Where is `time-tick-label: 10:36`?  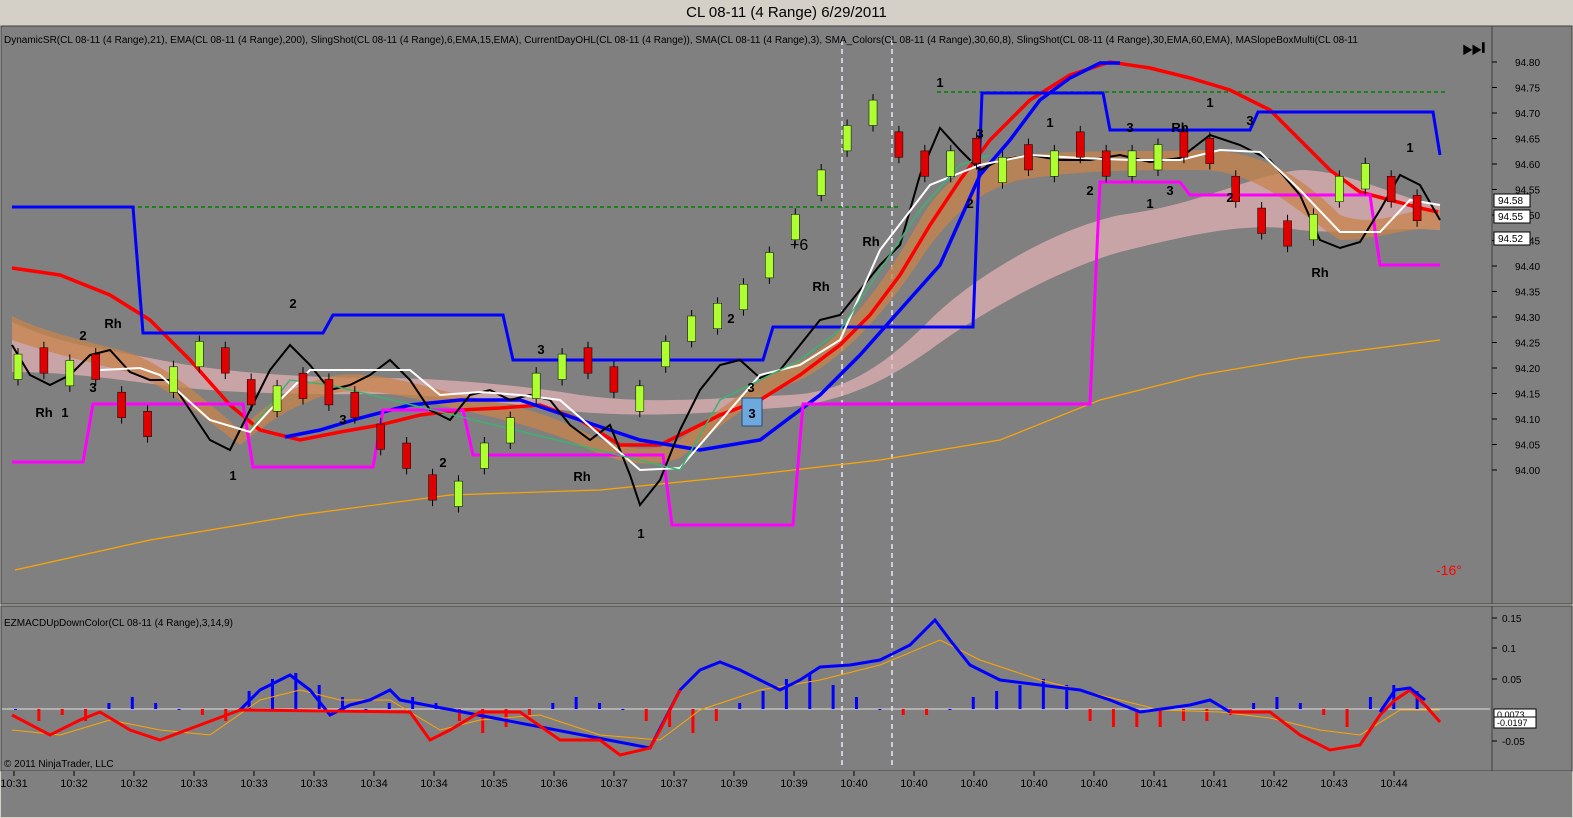
time-tick-label: 10:36 is located at coordinates (554, 784).